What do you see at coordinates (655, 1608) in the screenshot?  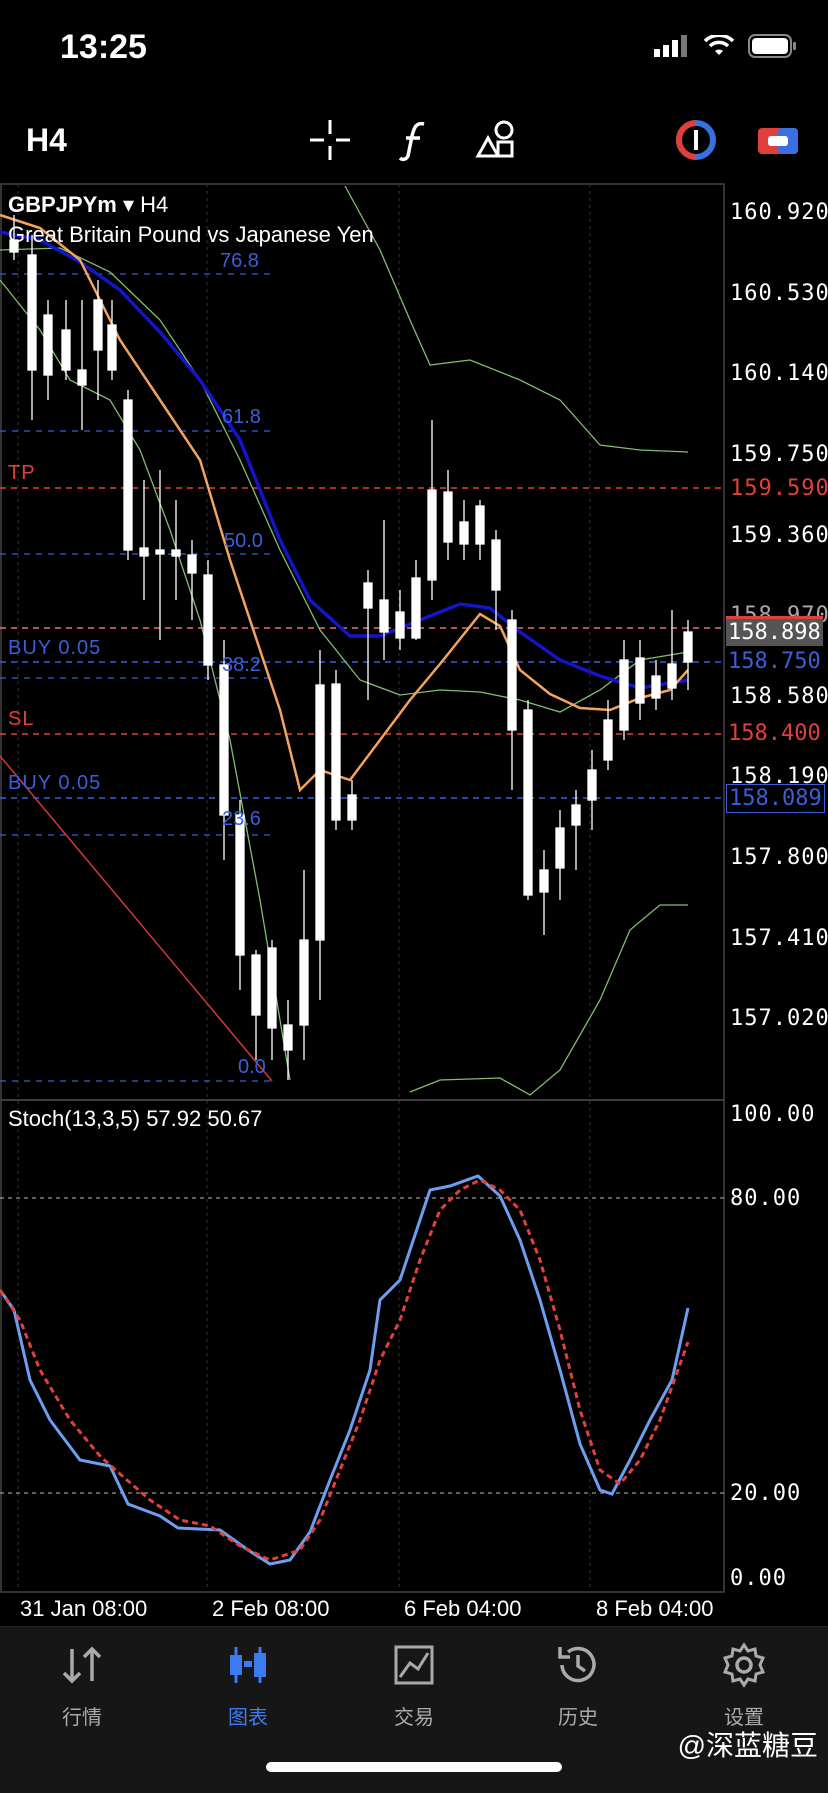 I see `time-tick: 8 Feb 04:00` at bounding box center [655, 1608].